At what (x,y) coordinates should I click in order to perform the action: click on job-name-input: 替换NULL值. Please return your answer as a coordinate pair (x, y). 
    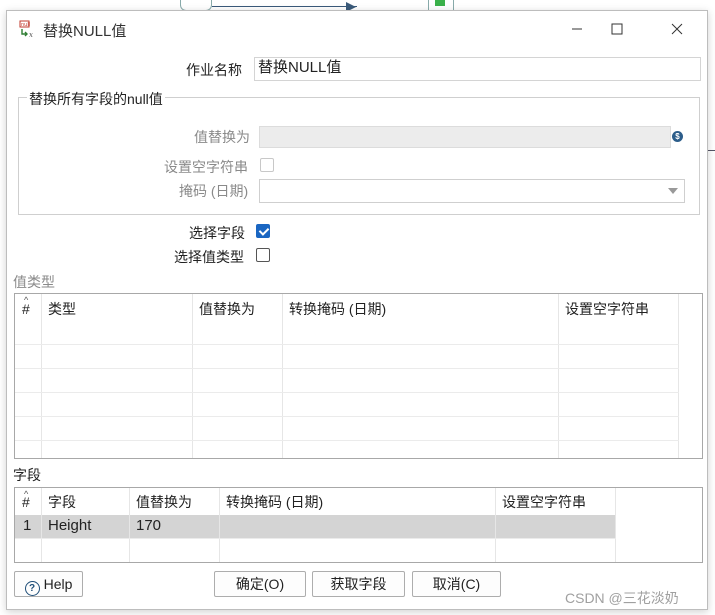
    Looking at the image, I should click on (477, 69).